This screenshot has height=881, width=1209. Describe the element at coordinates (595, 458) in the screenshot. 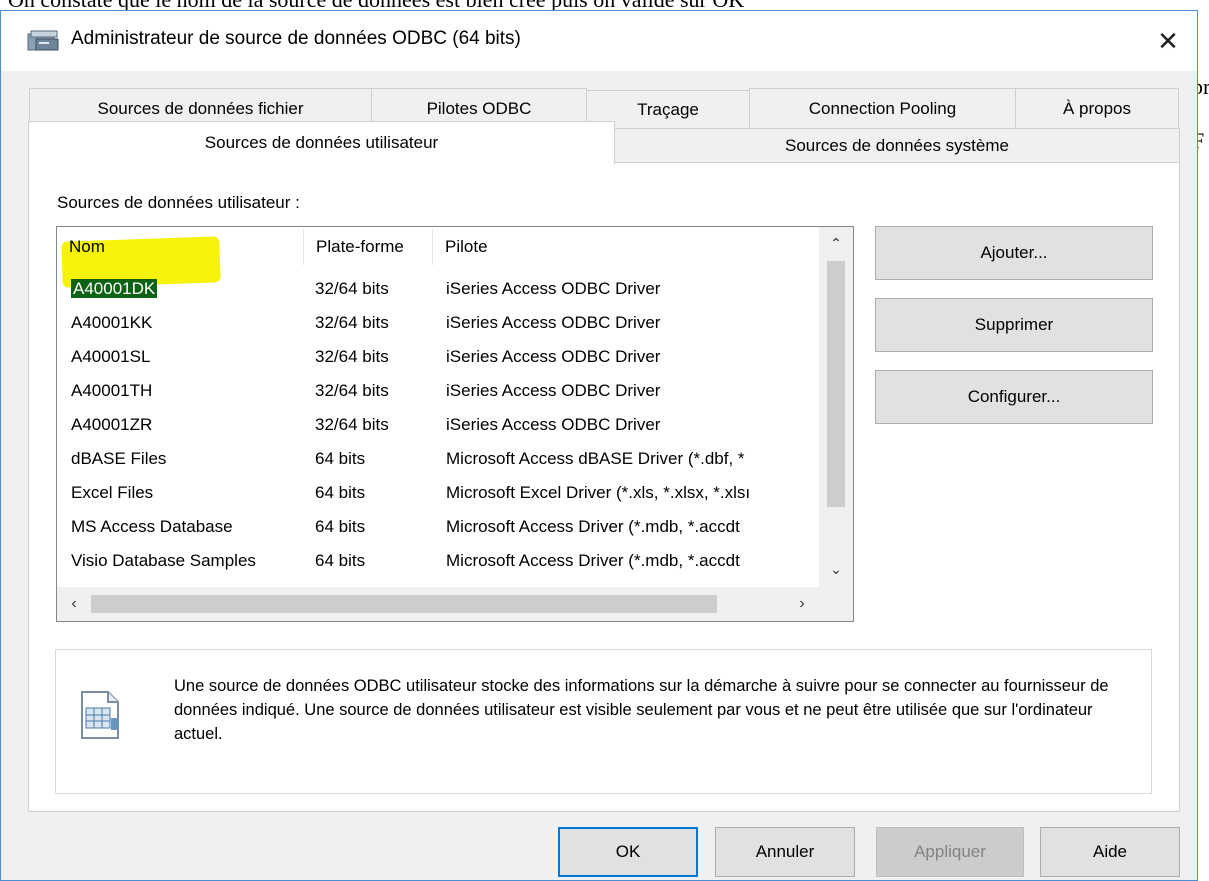

I see `cell-pilote: Microsoft Access dBASE Driver (*.dbf, *` at that location.